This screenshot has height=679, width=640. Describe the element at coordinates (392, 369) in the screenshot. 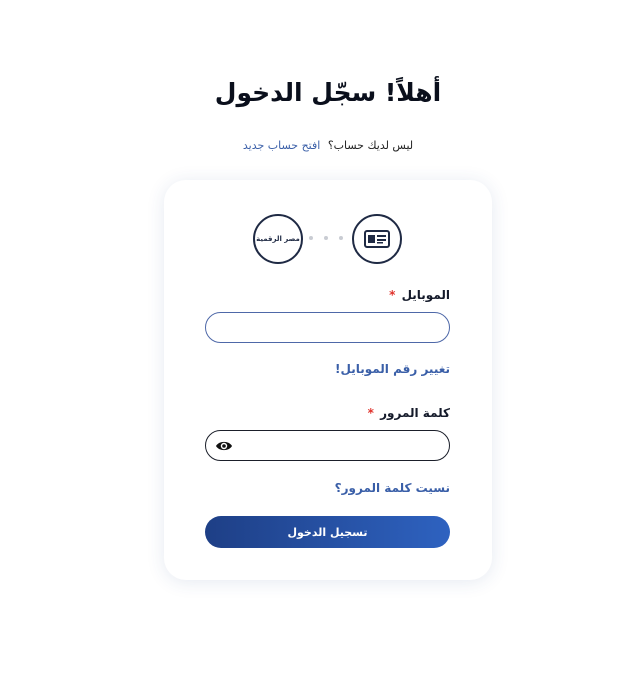

I see `change-mobile-link: تغيير رقم الموبايل!` at that location.